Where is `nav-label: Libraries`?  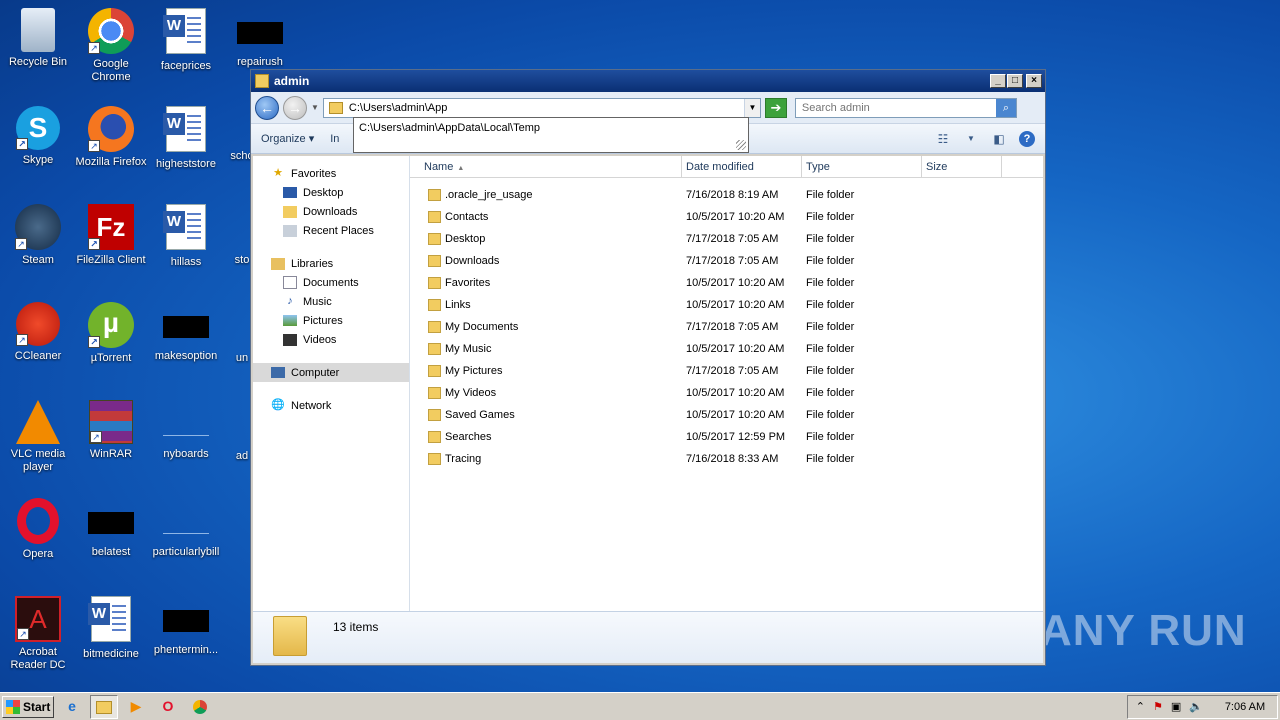 nav-label: Libraries is located at coordinates (312, 263).